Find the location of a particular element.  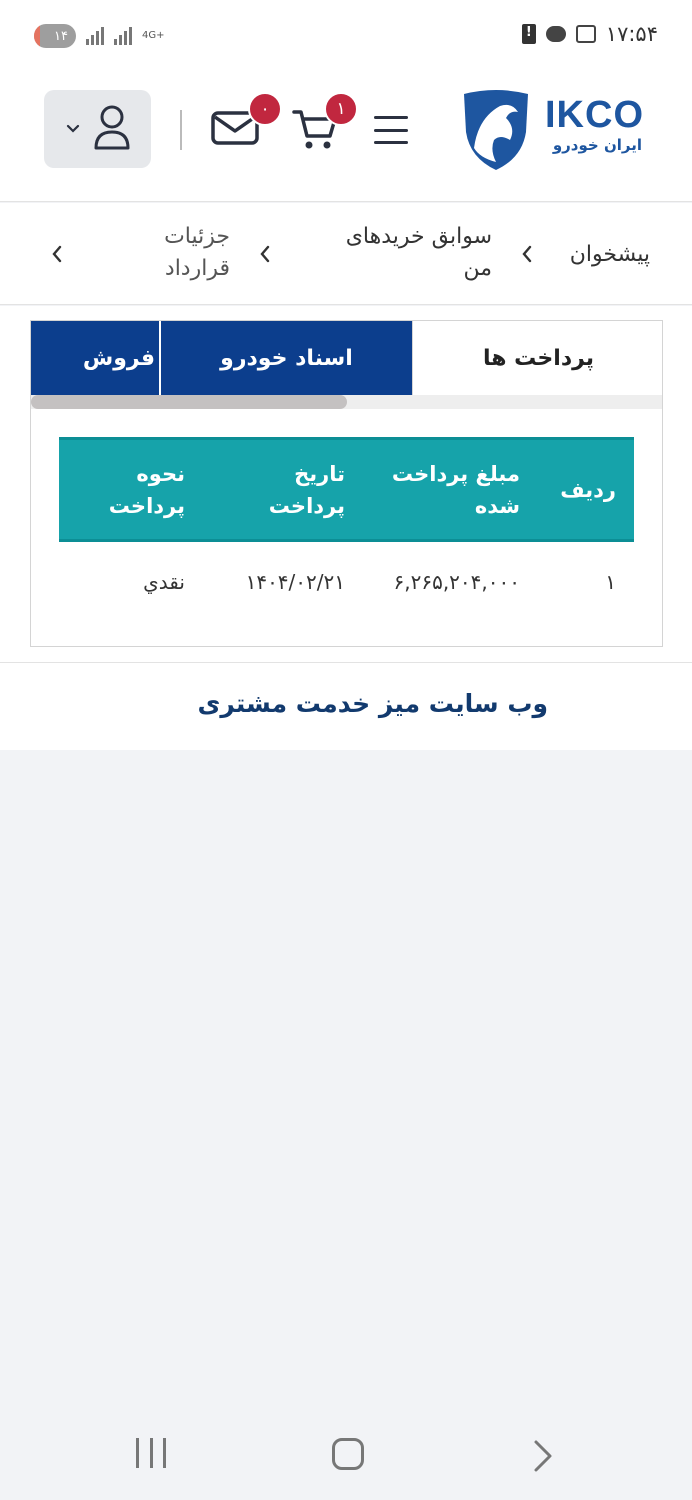

messages-count-badge: ۰ is located at coordinates (265, 109).